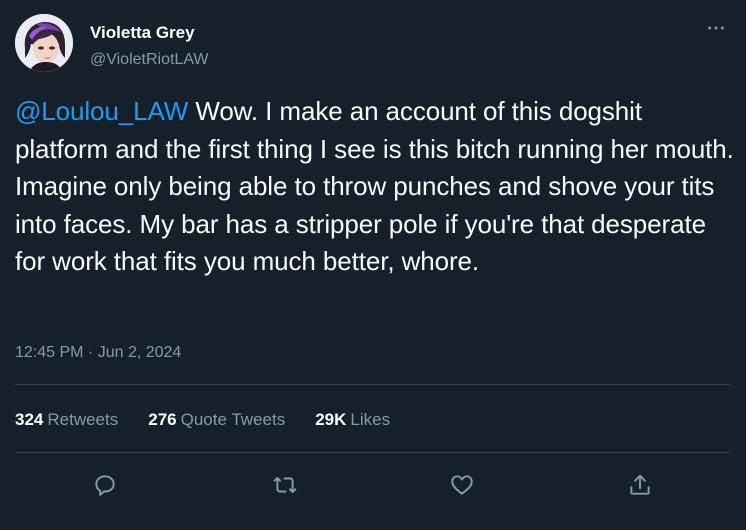 The height and width of the screenshot is (530, 746). What do you see at coordinates (373, 384) in the screenshot?
I see `divider-top` at bounding box center [373, 384].